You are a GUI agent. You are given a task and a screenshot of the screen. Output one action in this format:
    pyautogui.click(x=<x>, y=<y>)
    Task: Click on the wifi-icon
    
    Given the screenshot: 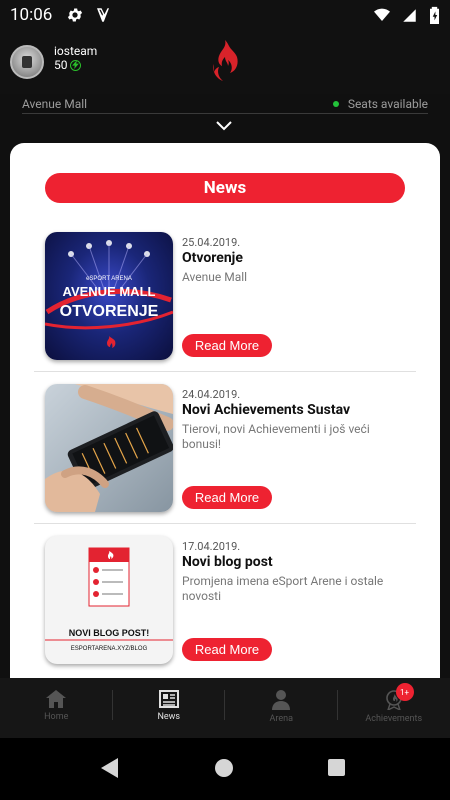 What is the action you would take?
    pyautogui.click(x=382, y=14)
    